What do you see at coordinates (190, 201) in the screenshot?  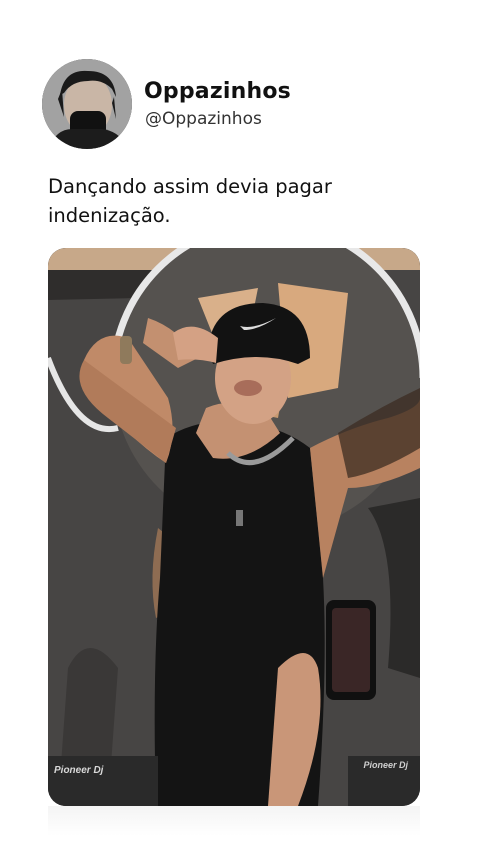 I see `tweet-text: Dançando assim devia pagar indenização.` at bounding box center [190, 201].